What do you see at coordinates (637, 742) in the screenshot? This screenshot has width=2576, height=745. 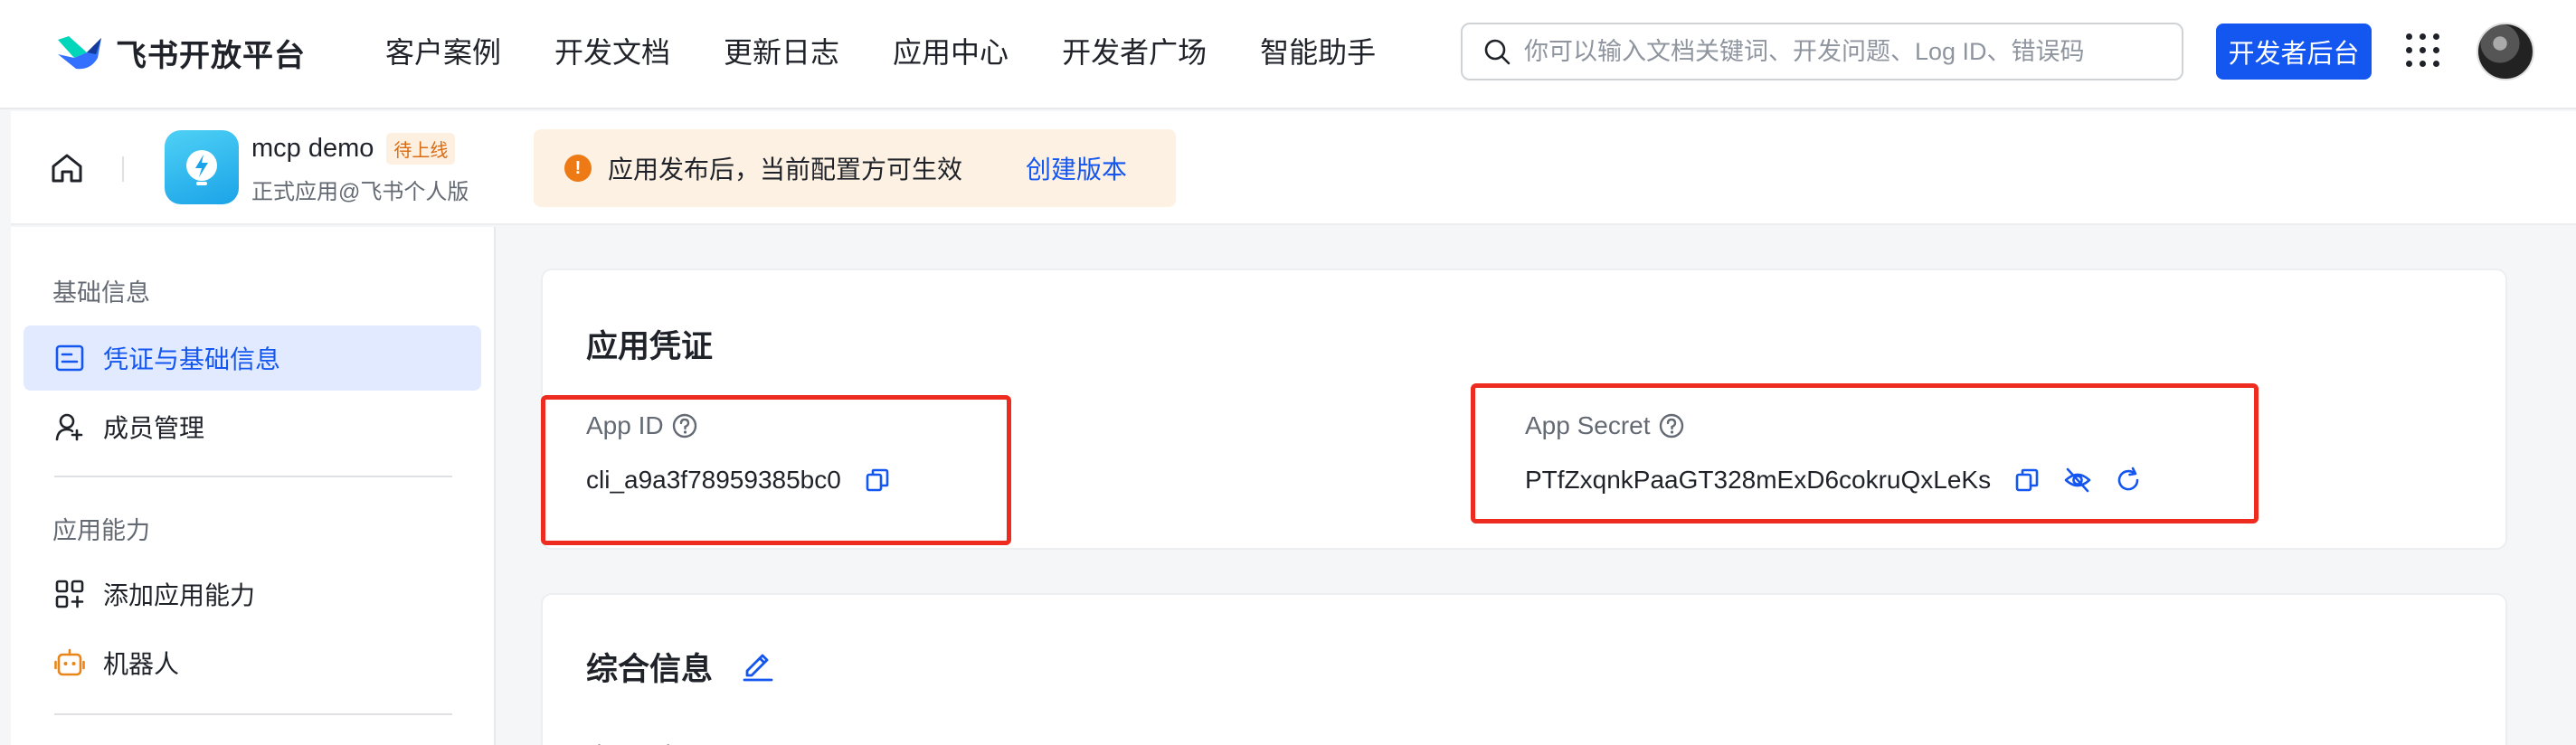 I see `app-icon-field-label: 应用图标` at bounding box center [637, 742].